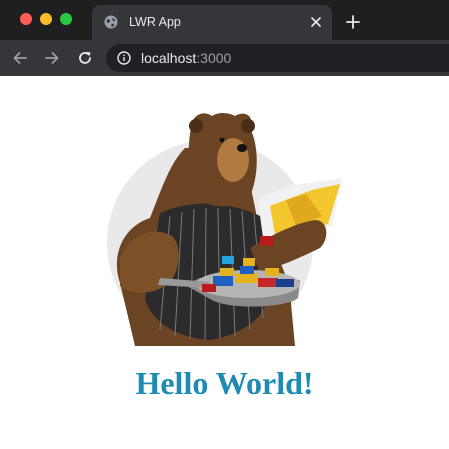 The image size is (449, 449). I want to click on url-host: localhost, so click(169, 58).